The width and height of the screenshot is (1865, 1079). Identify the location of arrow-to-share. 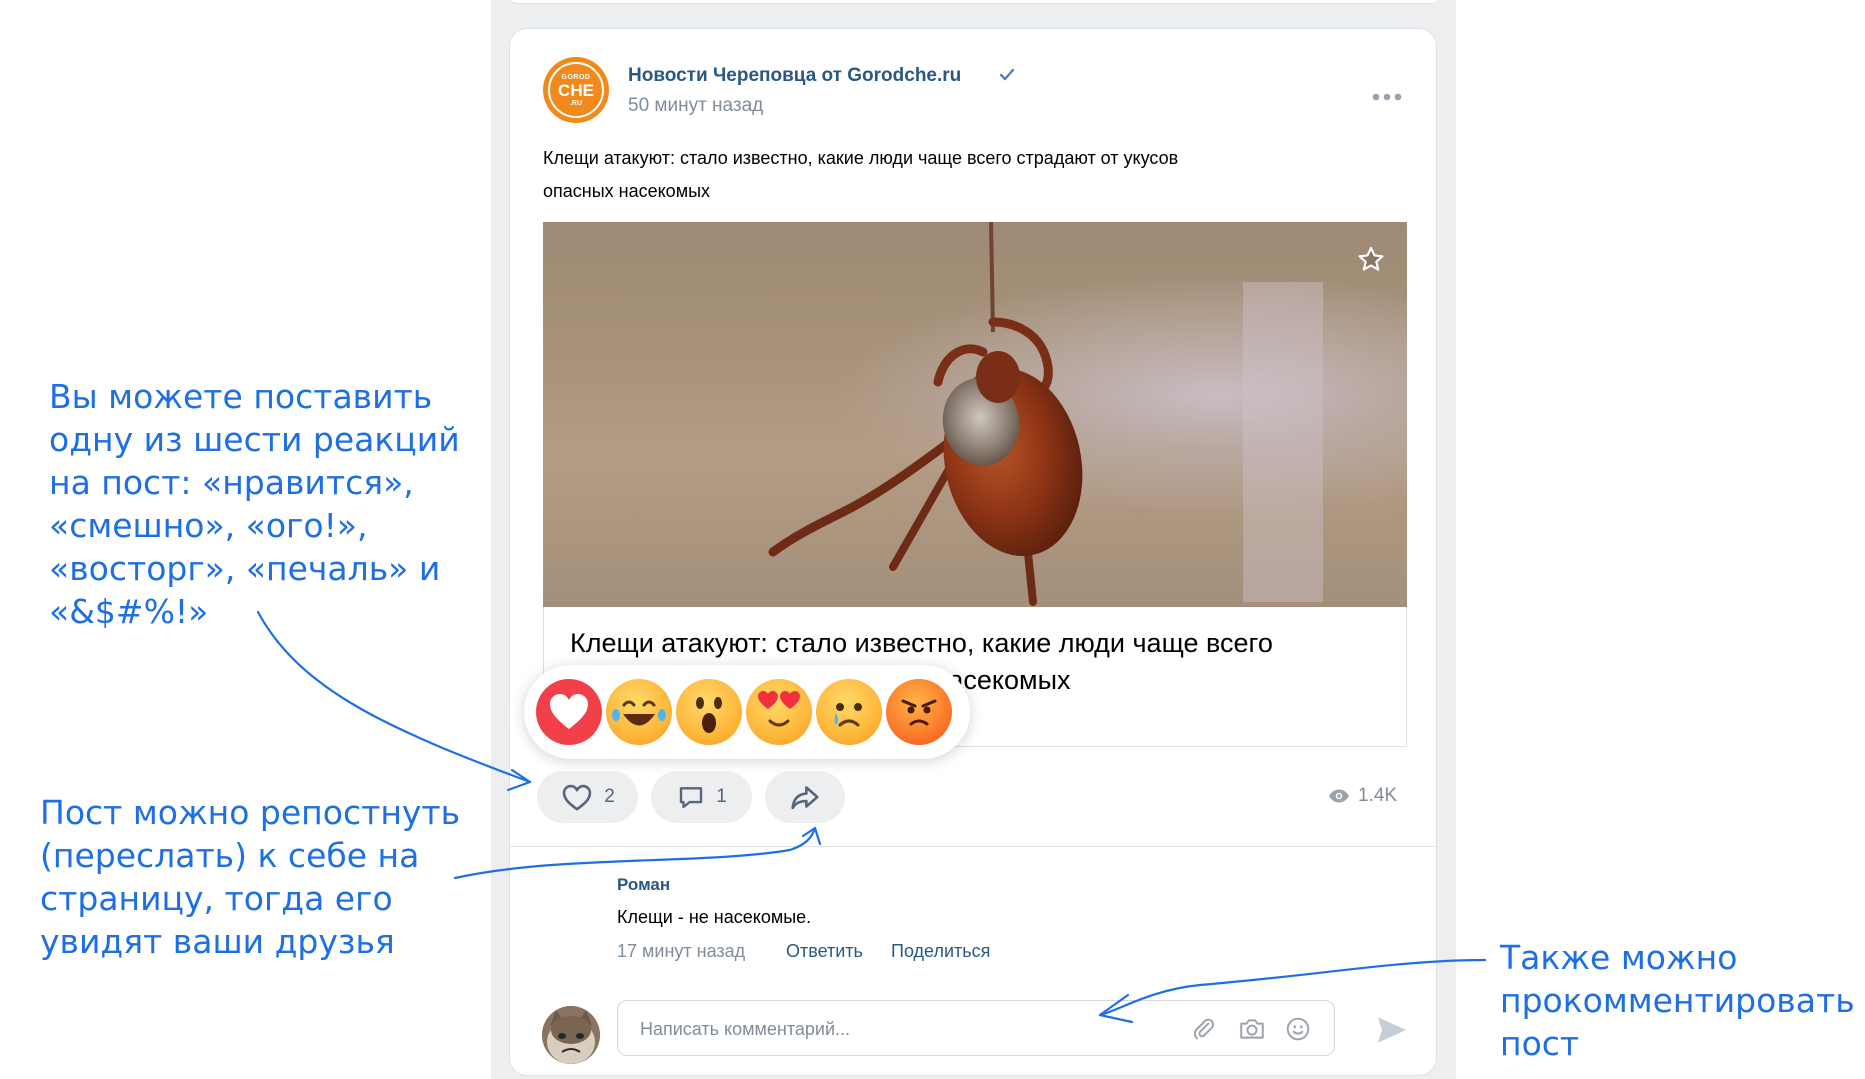
(635, 853).